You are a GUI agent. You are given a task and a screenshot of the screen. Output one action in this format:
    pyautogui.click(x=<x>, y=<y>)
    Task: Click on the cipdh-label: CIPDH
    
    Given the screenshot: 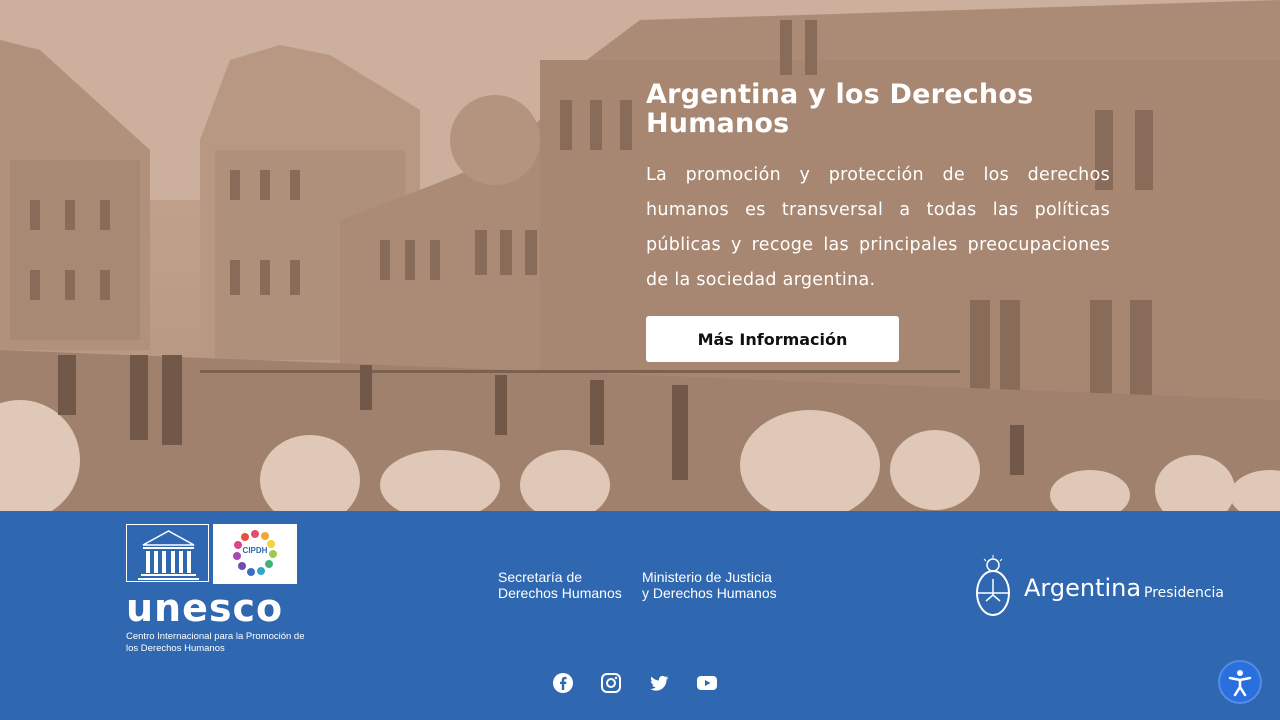 What is the action you would take?
    pyautogui.click(x=255, y=550)
    